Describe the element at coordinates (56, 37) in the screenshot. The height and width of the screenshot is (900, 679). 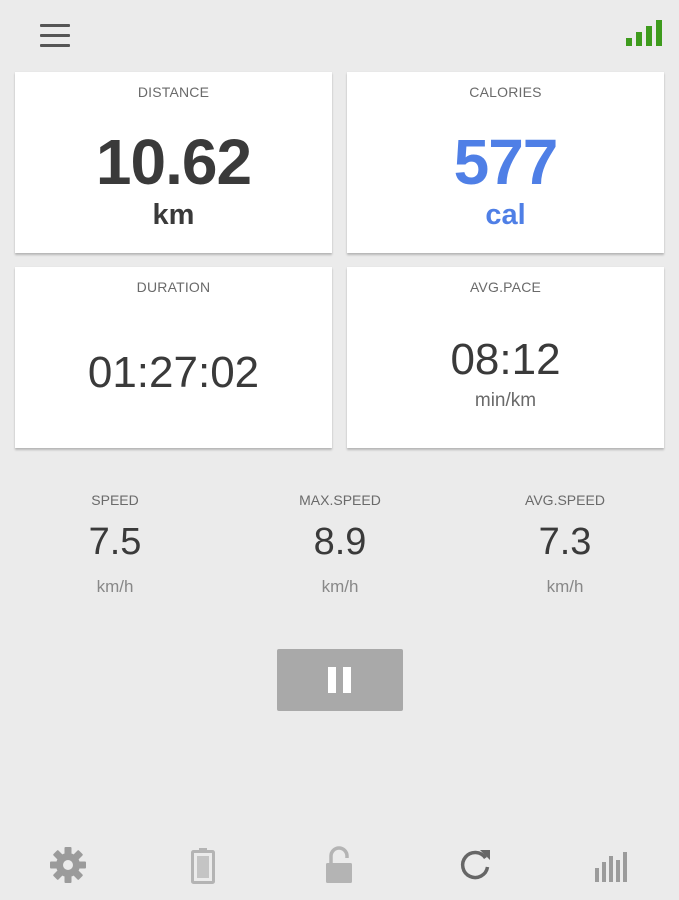
I see `hamburger-menu-icon` at that location.